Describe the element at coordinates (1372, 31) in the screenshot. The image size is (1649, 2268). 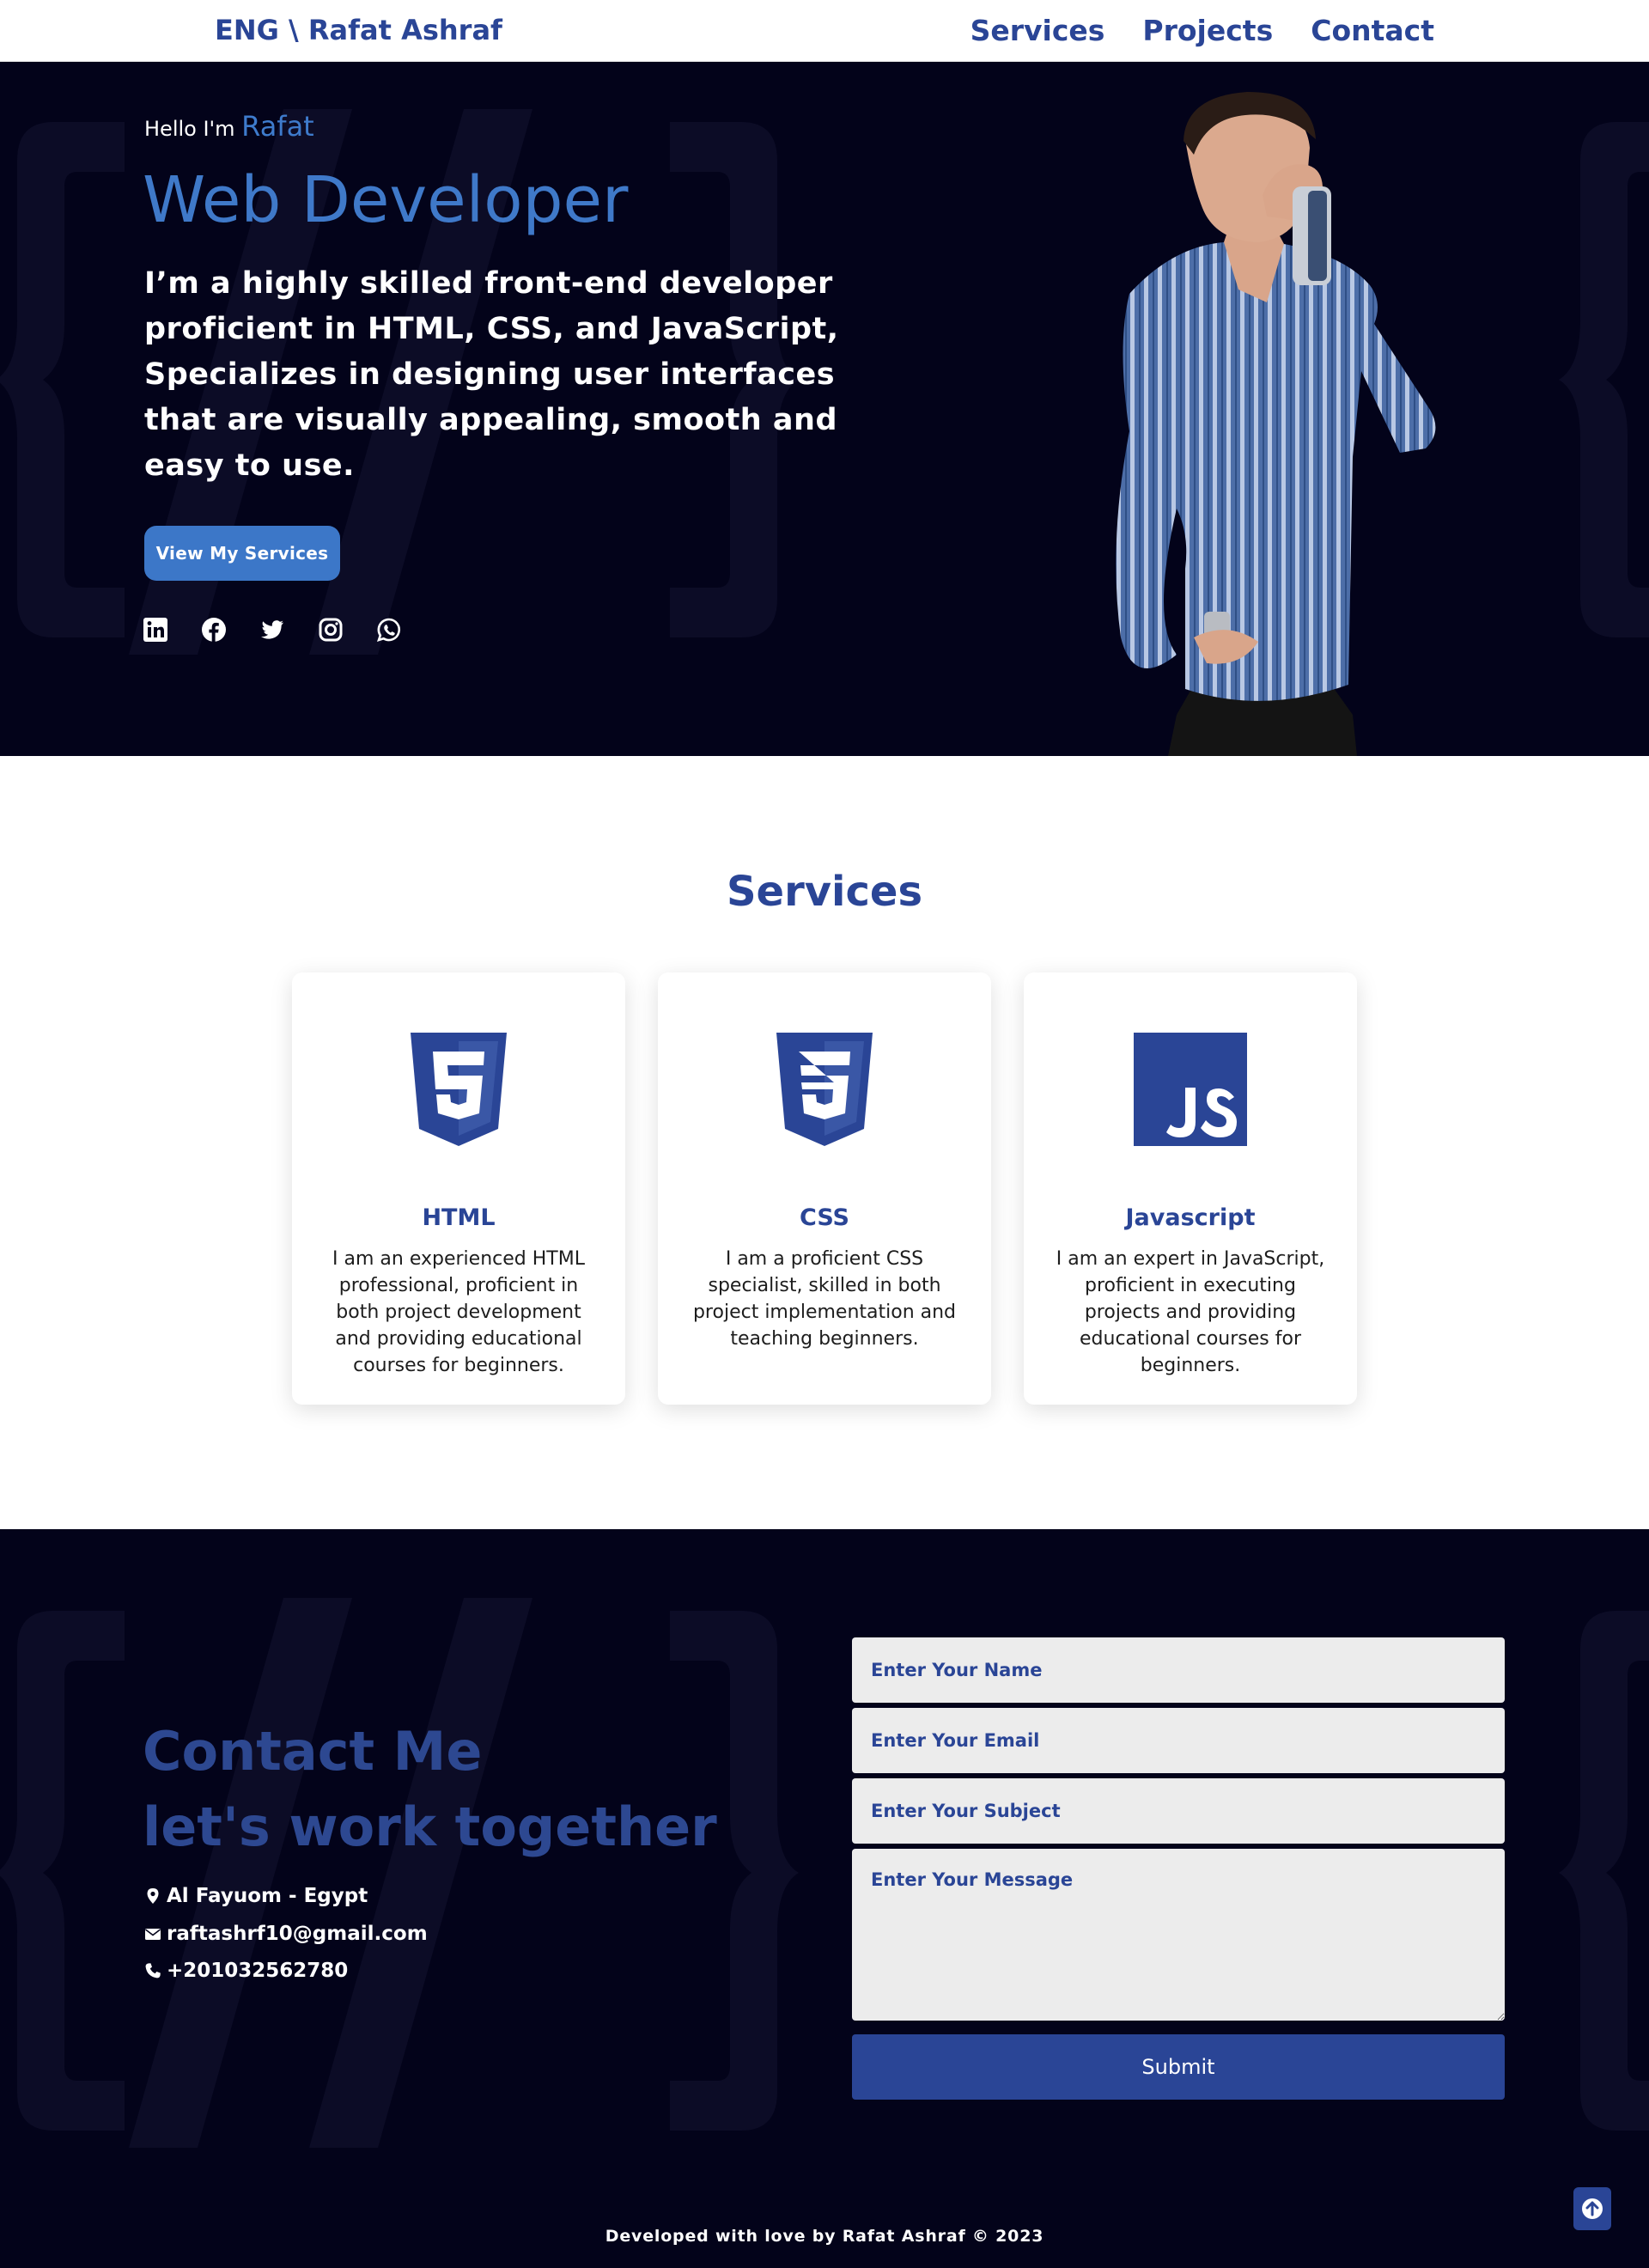
I see `nav-link-contact: Contact` at that location.